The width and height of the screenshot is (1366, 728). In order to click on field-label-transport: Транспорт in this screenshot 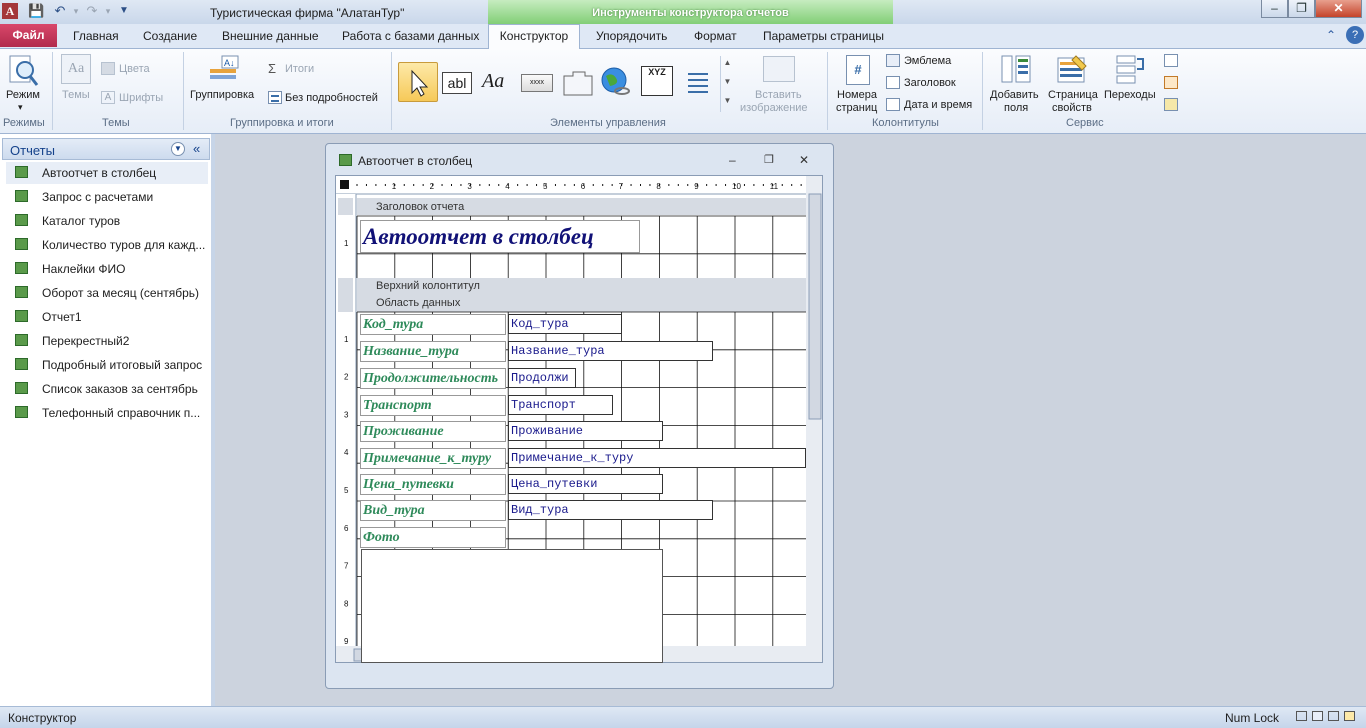, I will do `click(433, 405)`.